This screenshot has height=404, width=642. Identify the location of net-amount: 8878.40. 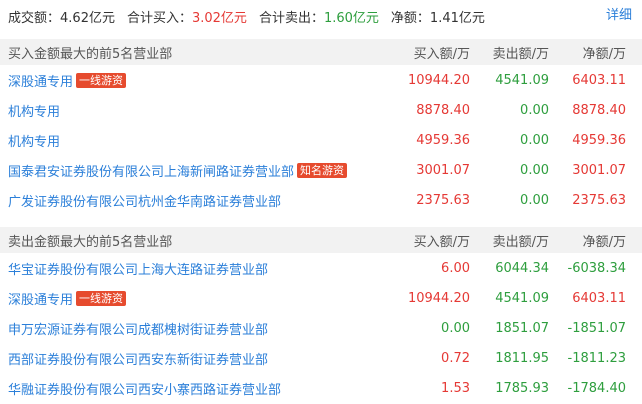
(599, 110).